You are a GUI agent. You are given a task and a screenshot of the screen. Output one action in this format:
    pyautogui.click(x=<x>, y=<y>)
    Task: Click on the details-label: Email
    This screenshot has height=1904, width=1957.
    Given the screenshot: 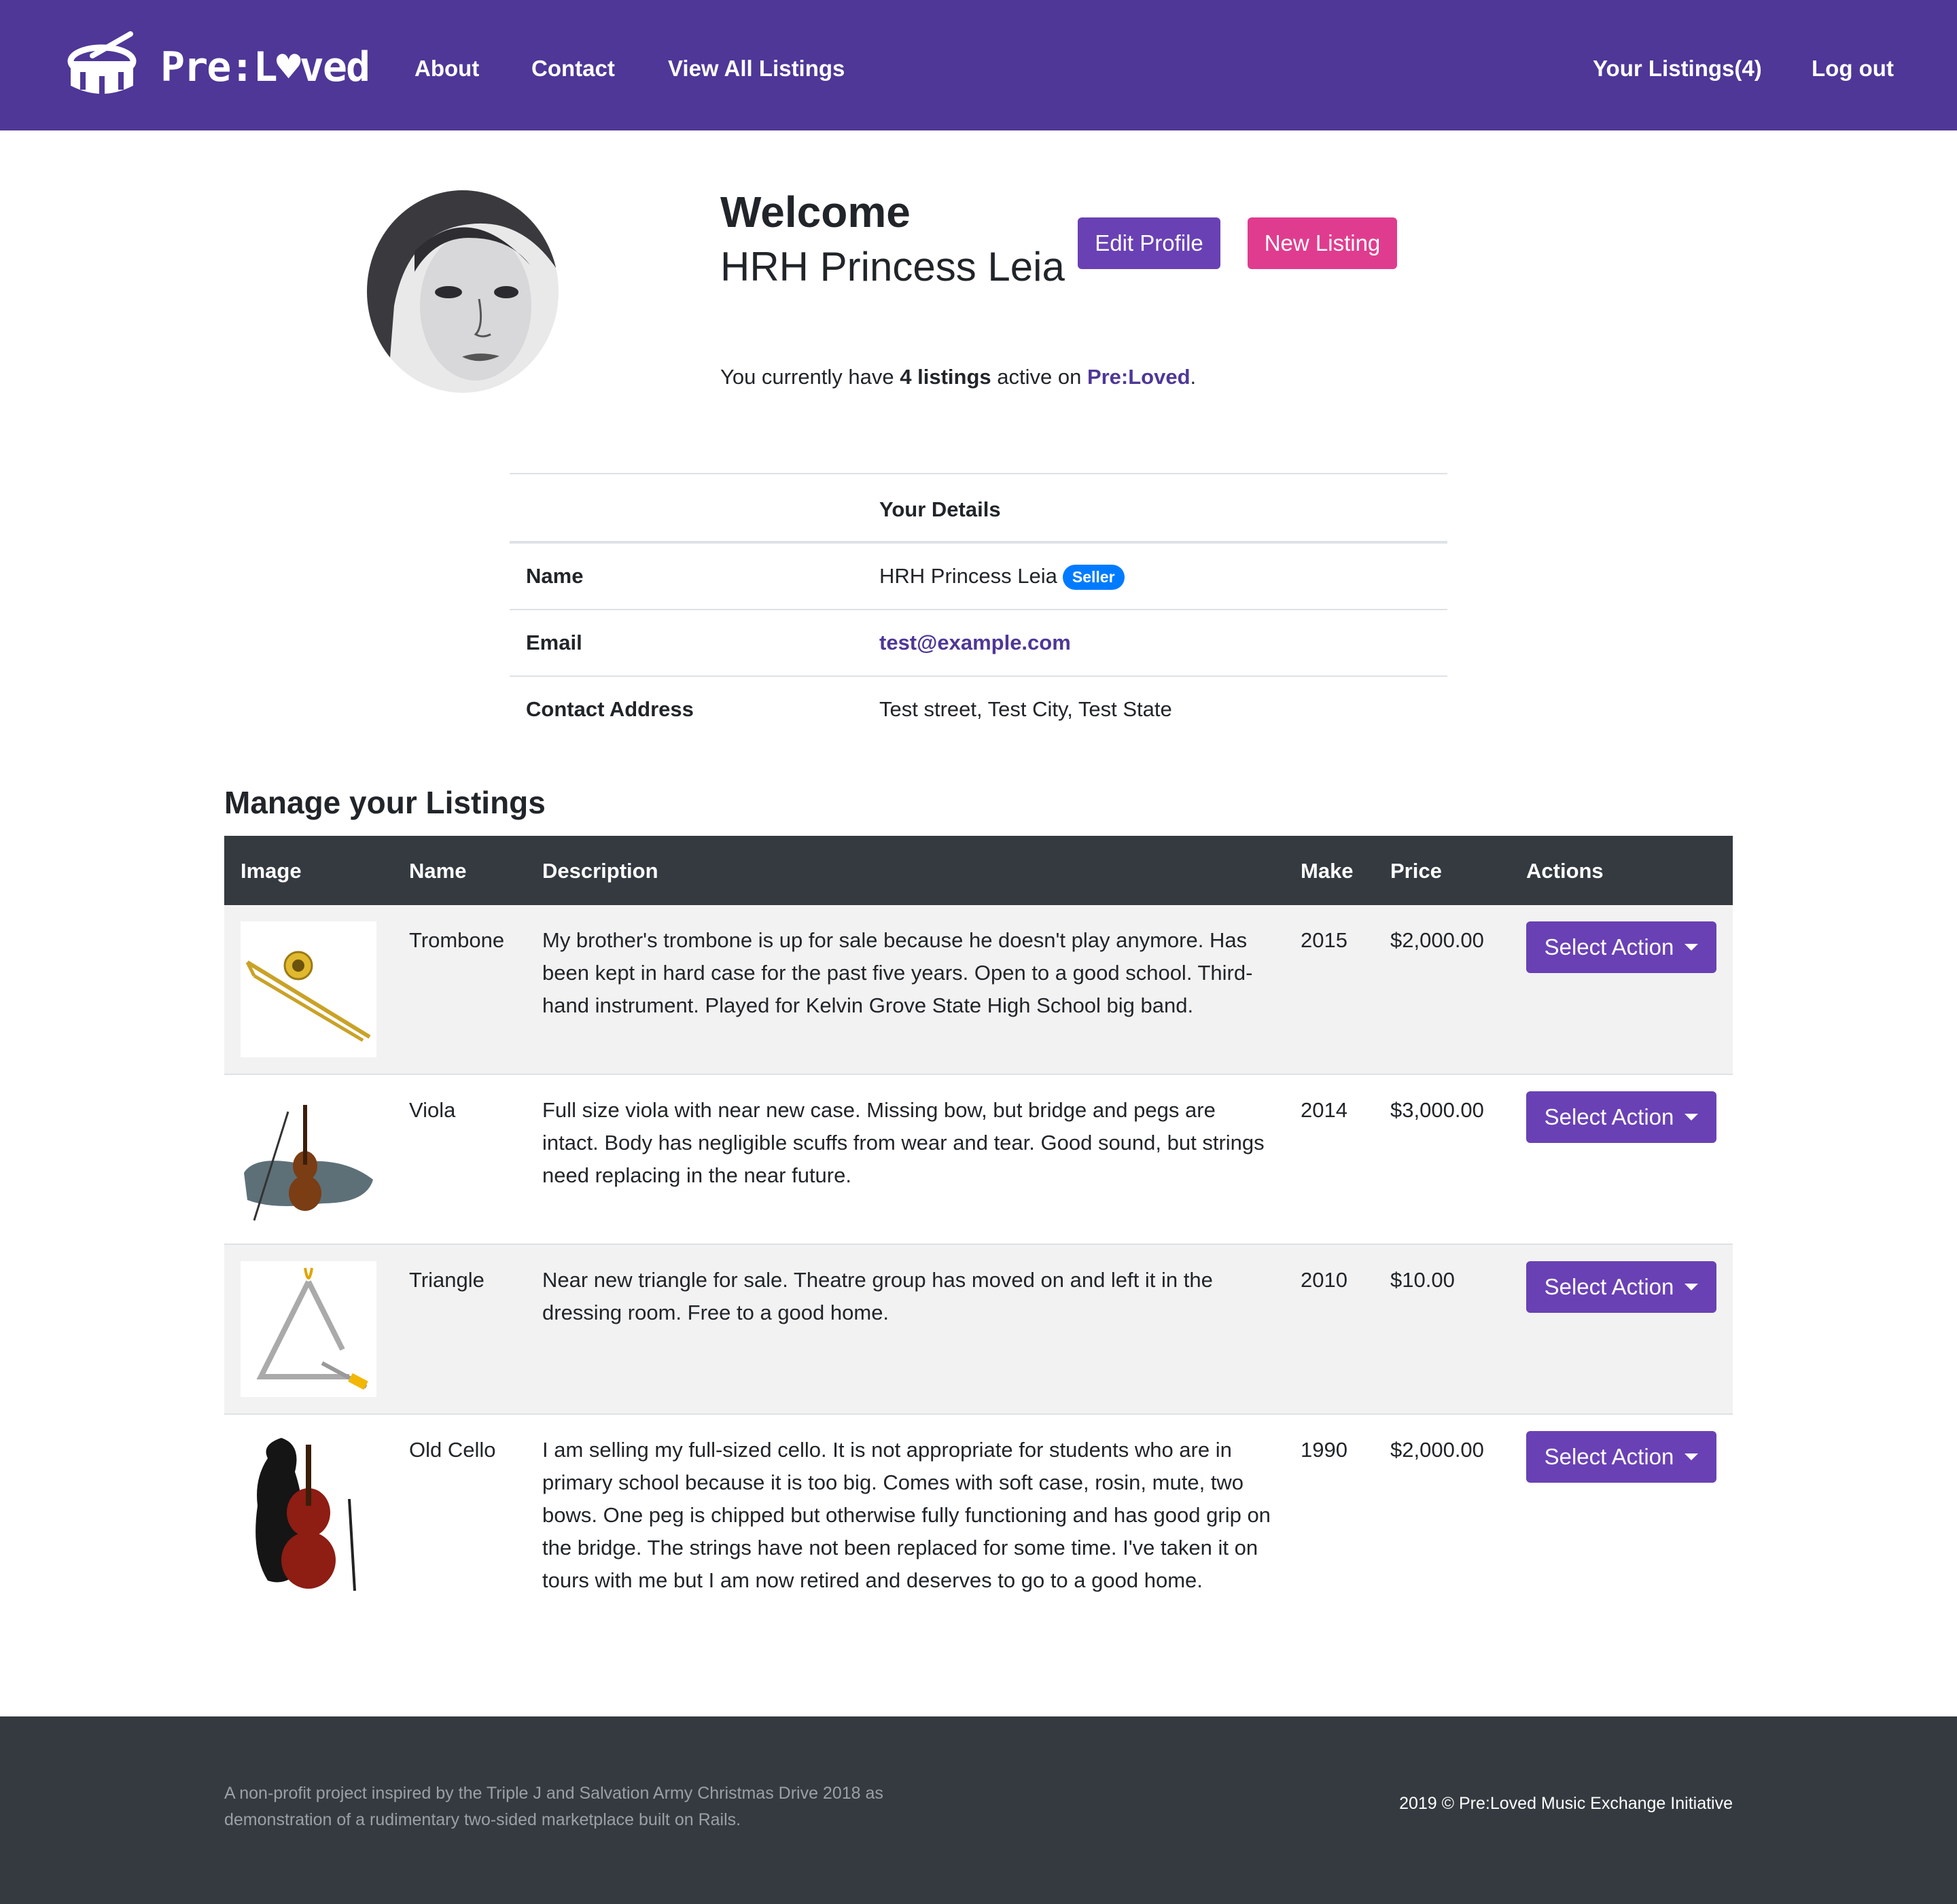 What is the action you would take?
    pyautogui.click(x=554, y=642)
    